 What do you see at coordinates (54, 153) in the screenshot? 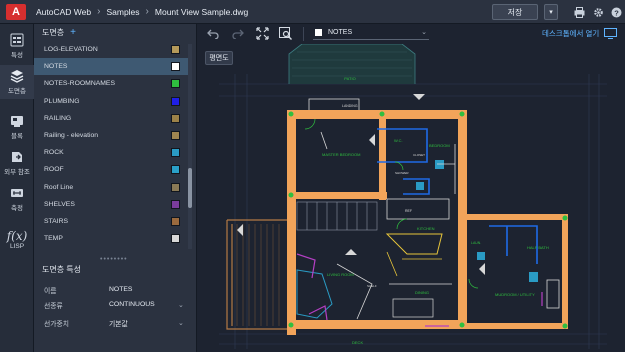
I see `layer-name: ROCK` at bounding box center [54, 153].